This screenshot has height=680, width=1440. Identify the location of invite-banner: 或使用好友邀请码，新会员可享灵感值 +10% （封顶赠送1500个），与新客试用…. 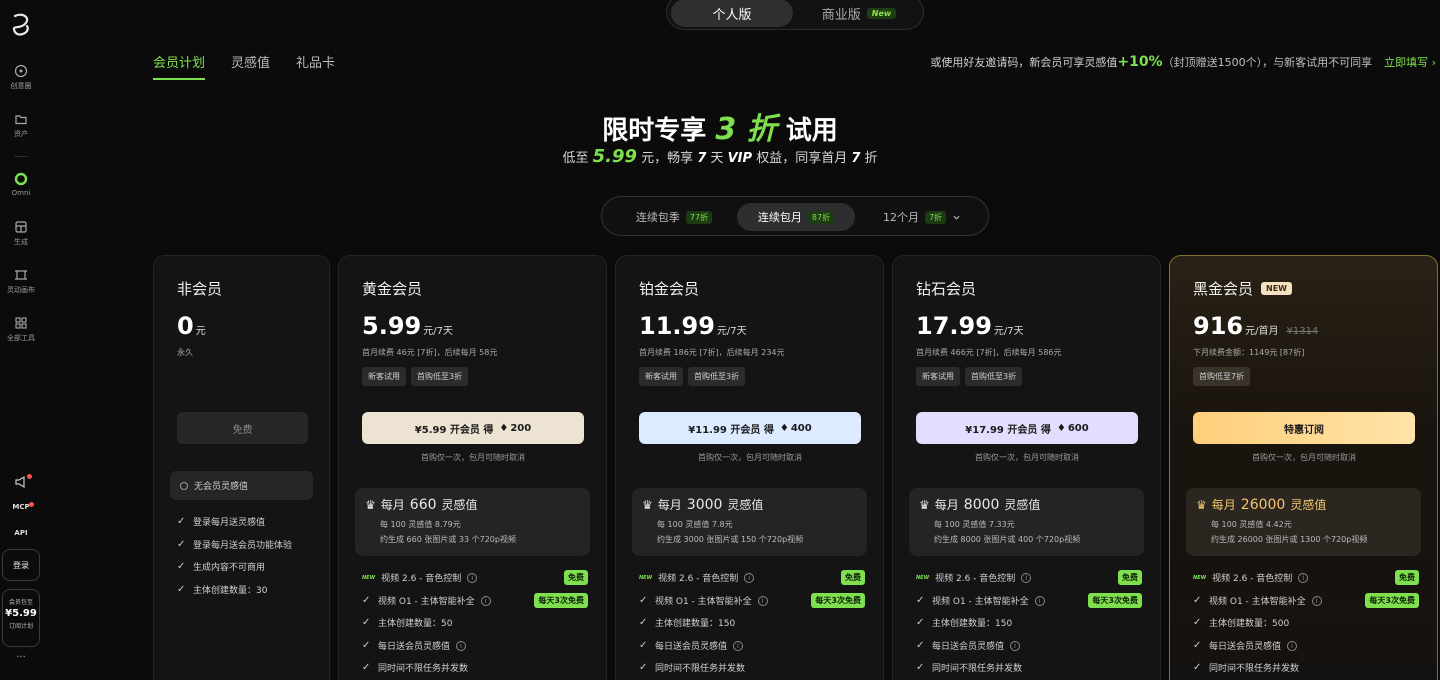
(1183, 62).